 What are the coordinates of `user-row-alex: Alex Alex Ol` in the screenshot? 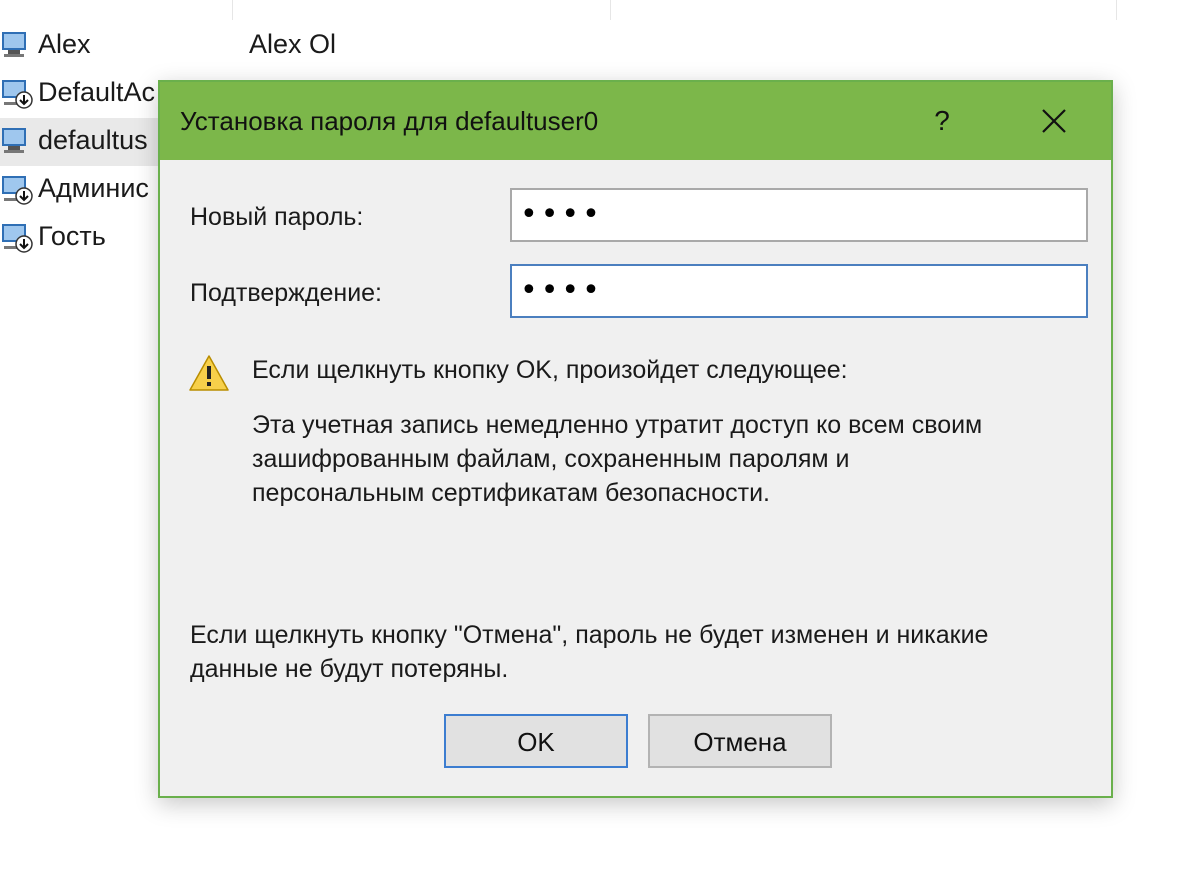 It's located at (200, 46).